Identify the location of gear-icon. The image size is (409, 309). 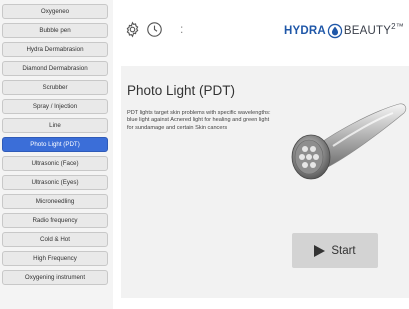
(132, 29).